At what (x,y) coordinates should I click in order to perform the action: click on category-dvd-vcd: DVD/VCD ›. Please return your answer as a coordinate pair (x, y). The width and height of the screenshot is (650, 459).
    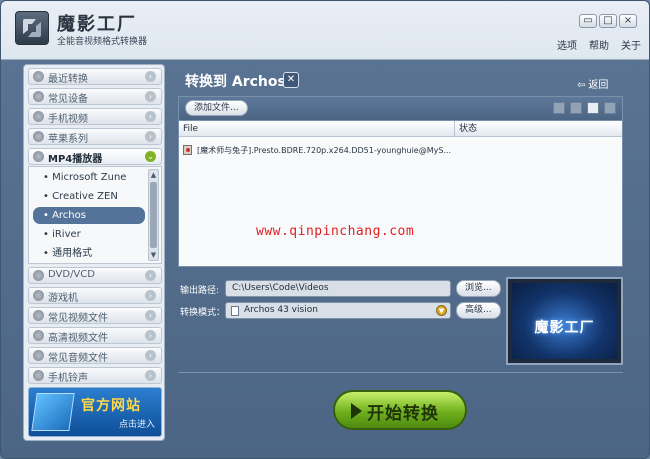
    Looking at the image, I should click on (95, 275).